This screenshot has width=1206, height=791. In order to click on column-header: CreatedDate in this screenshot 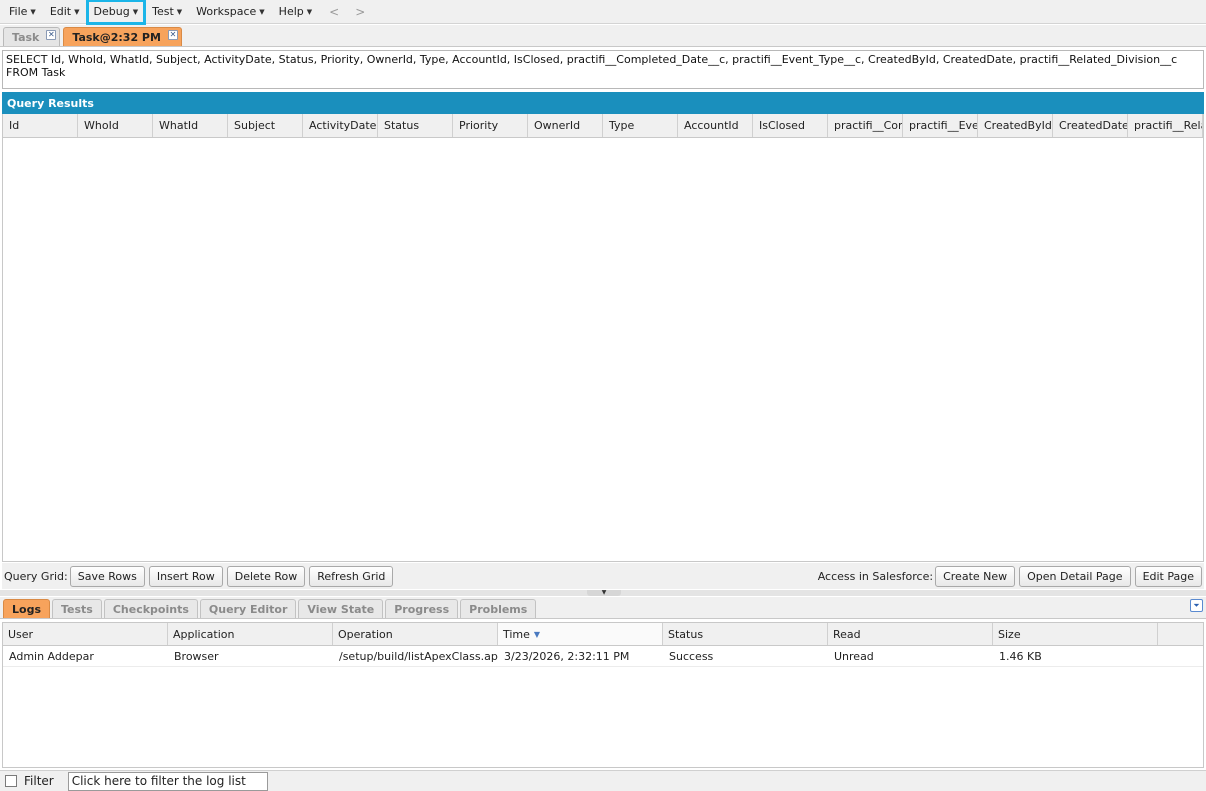, I will do `click(1090, 125)`.